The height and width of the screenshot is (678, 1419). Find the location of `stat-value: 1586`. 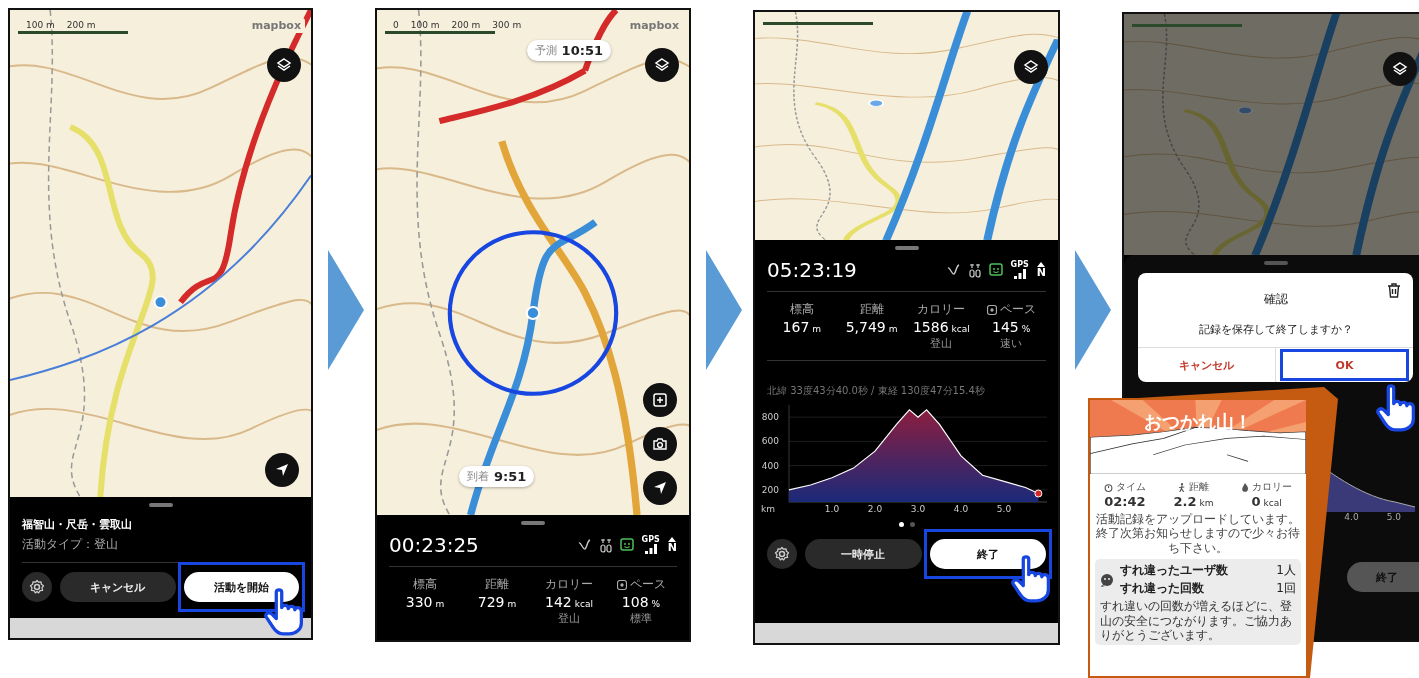

stat-value: 1586 is located at coordinates (930, 327).